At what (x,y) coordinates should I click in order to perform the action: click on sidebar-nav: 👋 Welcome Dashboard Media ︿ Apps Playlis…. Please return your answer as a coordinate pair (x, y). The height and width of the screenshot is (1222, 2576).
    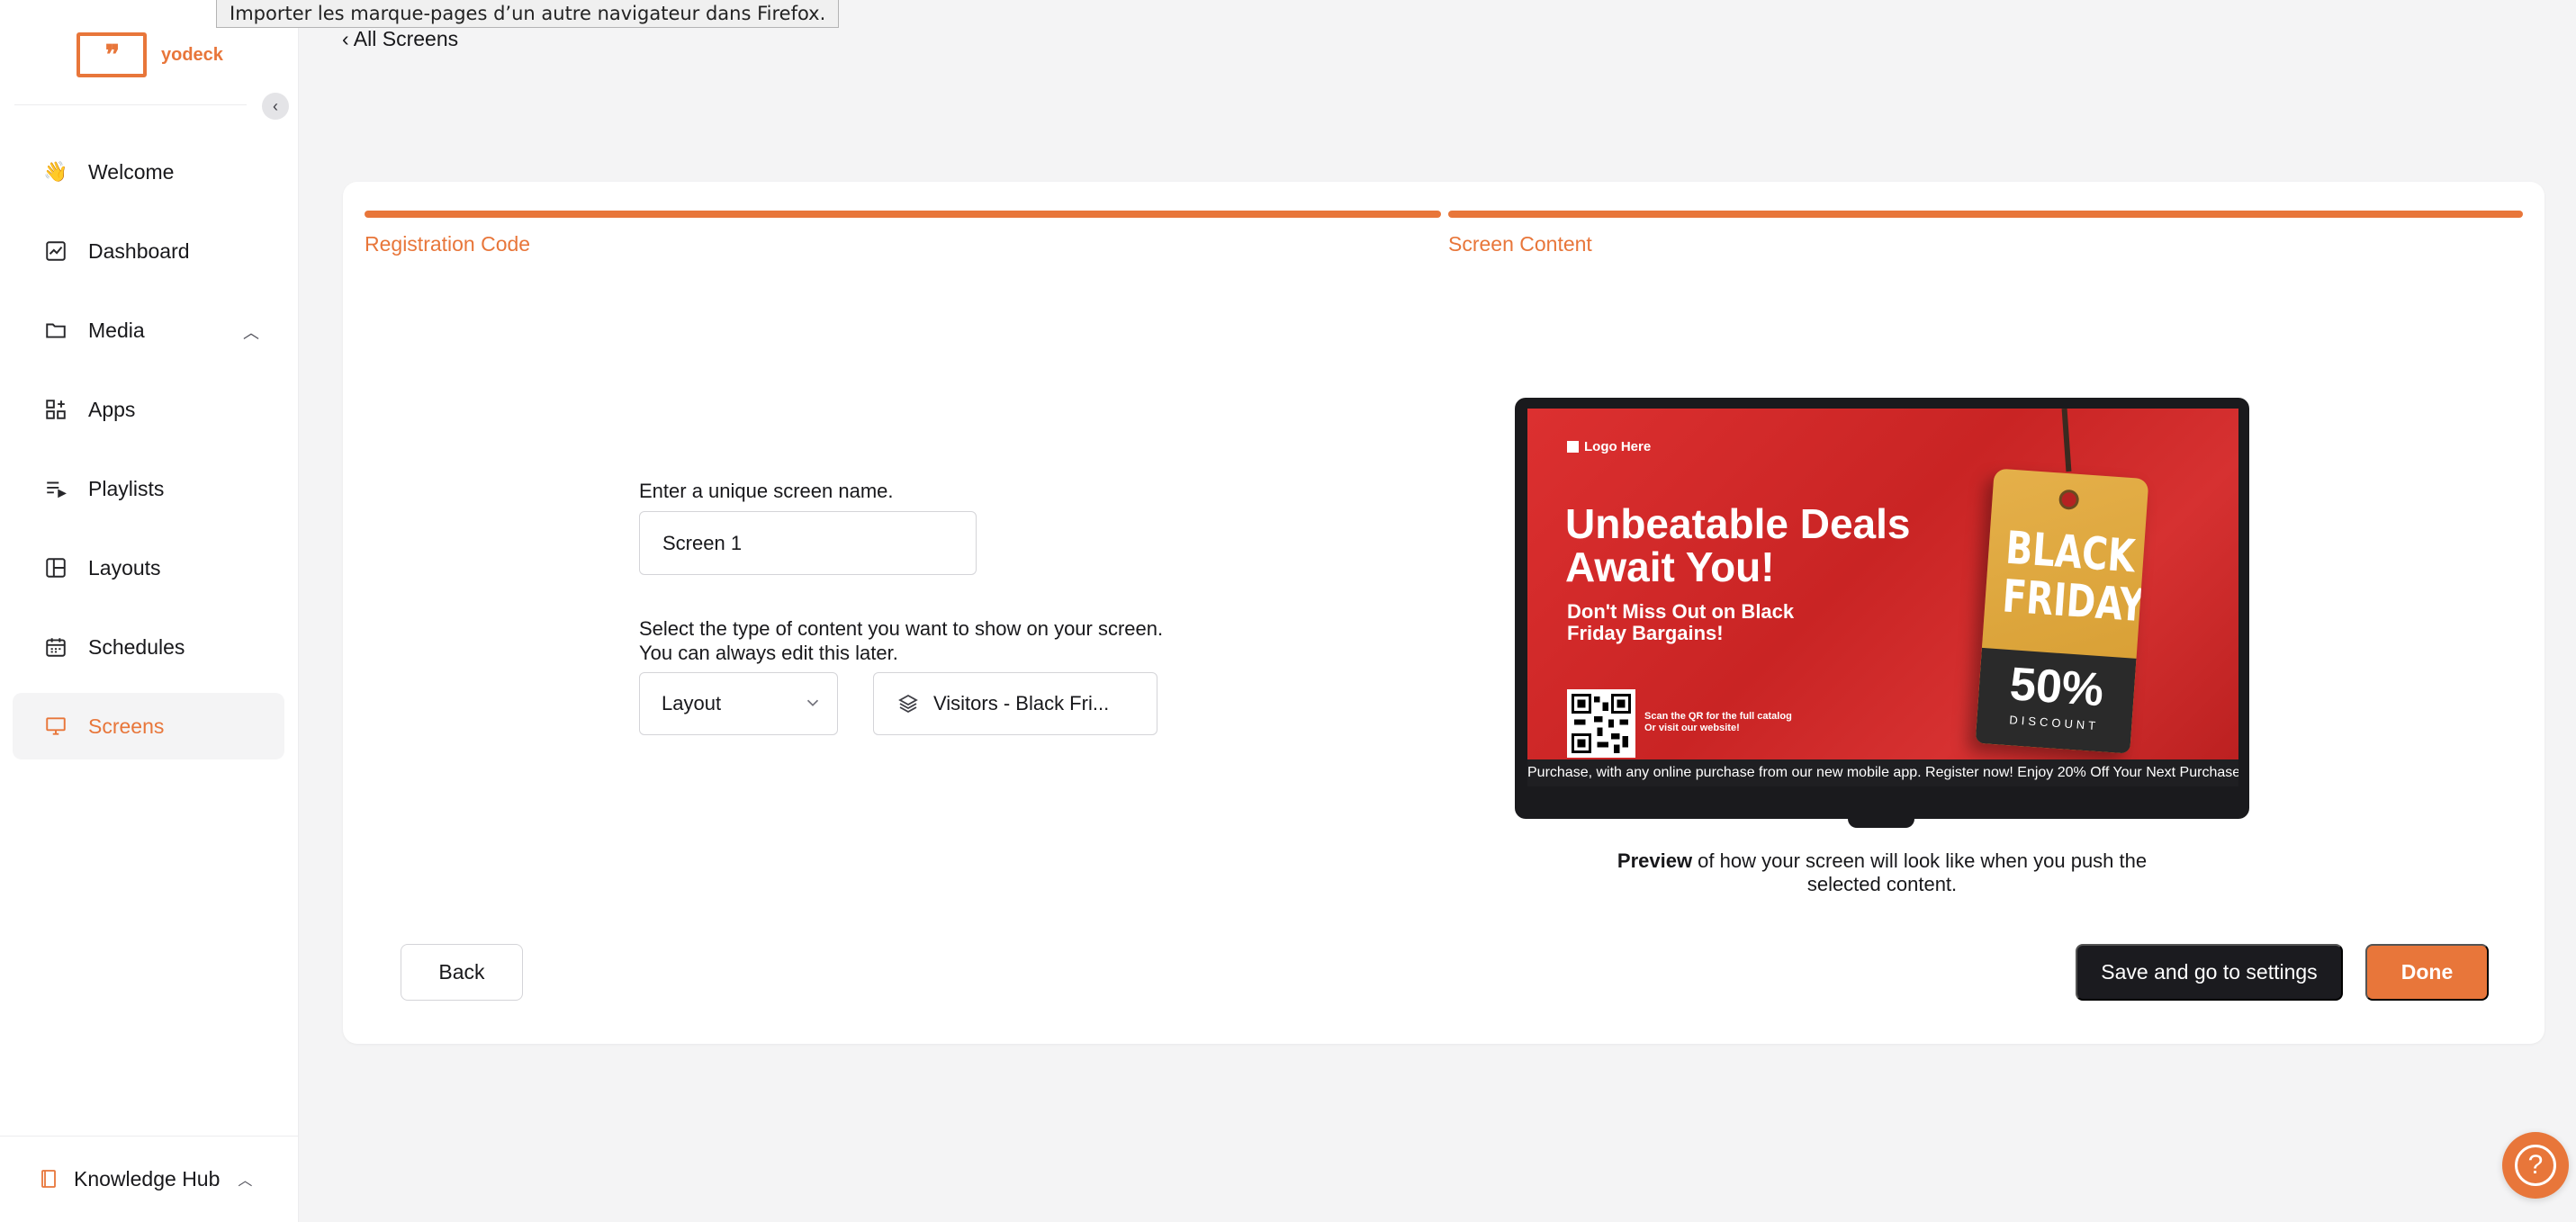
    Looking at the image, I should click on (148, 456).